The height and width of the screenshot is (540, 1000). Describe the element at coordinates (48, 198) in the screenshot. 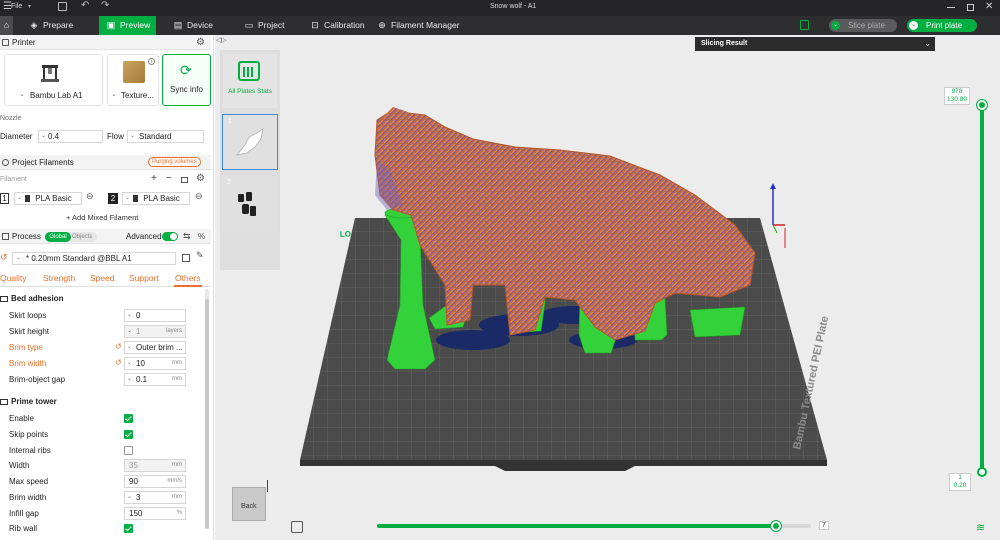

I see `filament-1-select: ⌄ PLA Basic` at that location.